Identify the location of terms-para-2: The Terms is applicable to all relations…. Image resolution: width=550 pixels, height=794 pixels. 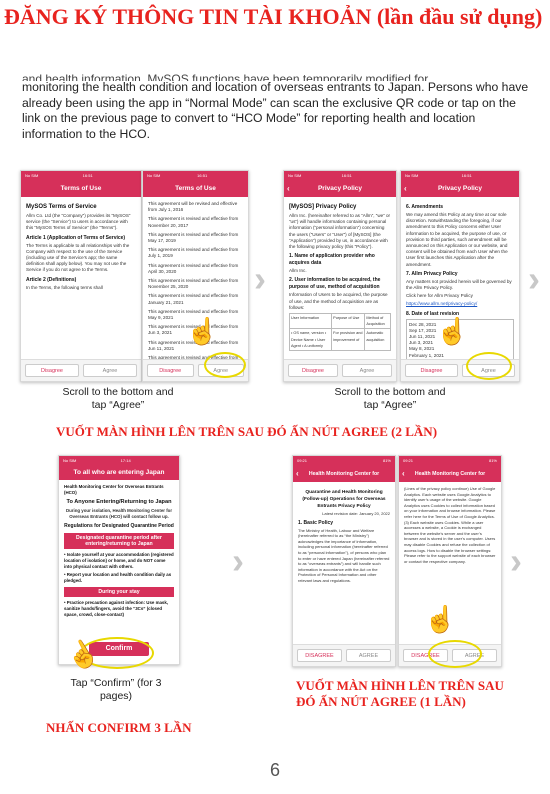
(78, 257).